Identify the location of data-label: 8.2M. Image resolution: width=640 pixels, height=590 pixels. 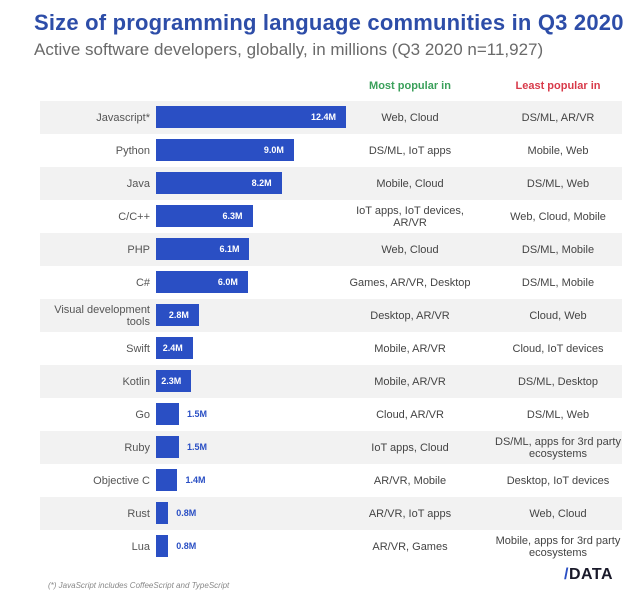
(261, 183).